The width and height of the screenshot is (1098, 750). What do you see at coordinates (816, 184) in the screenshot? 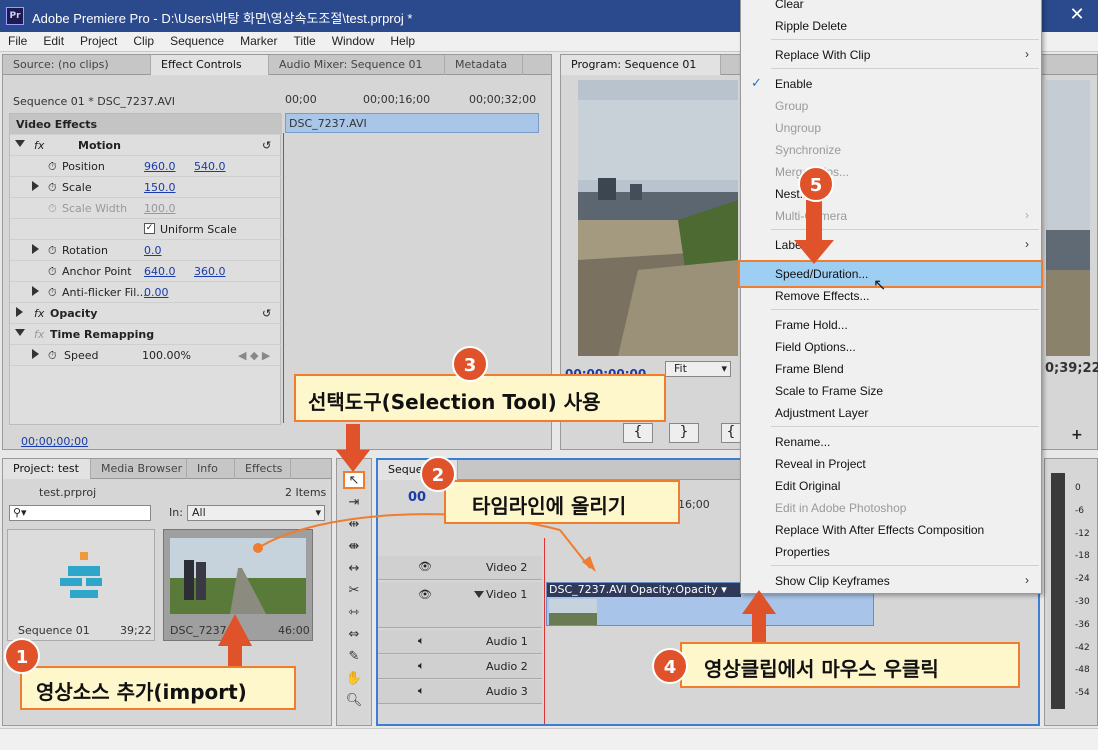
I see `step-badge-5: 5` at bounding box center [816, 184].